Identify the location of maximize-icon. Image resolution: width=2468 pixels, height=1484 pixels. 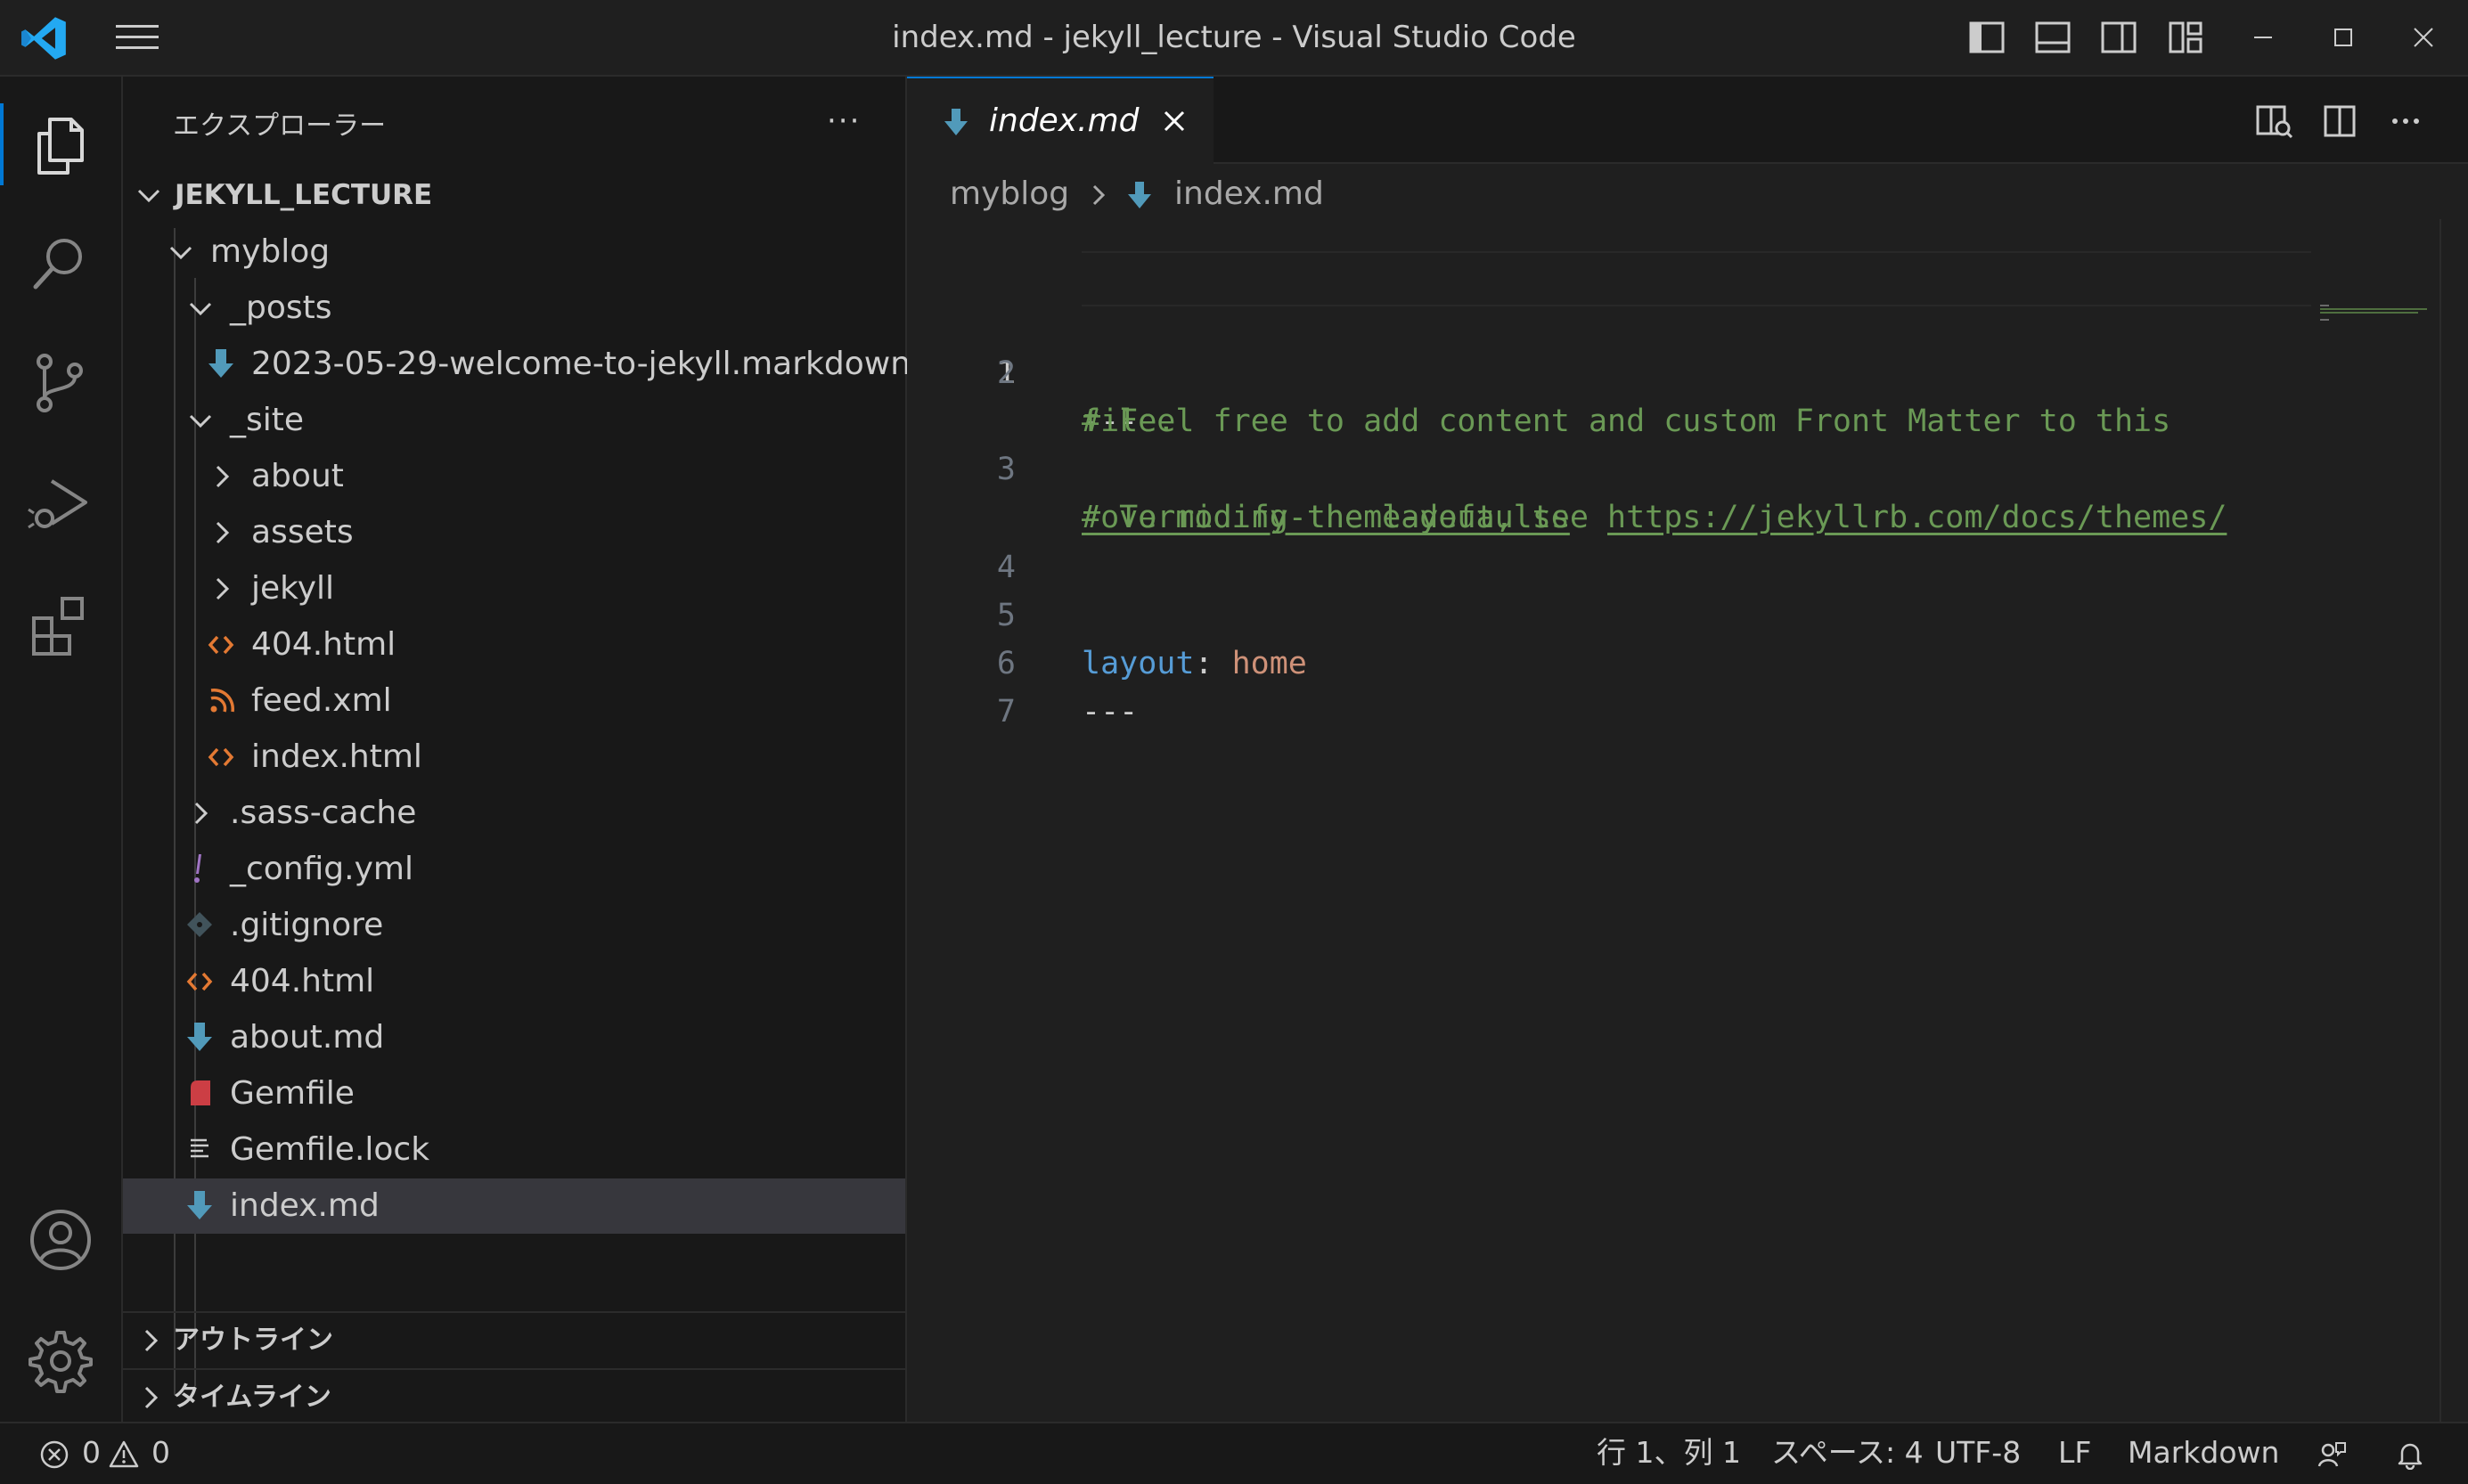
(2343, 38).